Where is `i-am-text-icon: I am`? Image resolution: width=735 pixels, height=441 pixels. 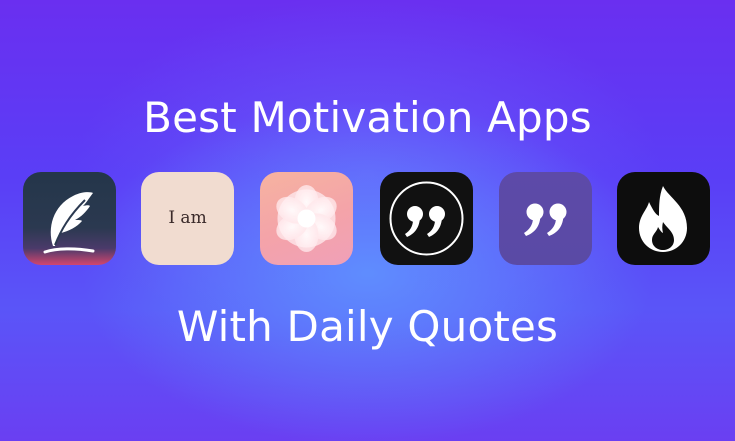 i-am-text-icon: I am is located at coordinates (187, 218).